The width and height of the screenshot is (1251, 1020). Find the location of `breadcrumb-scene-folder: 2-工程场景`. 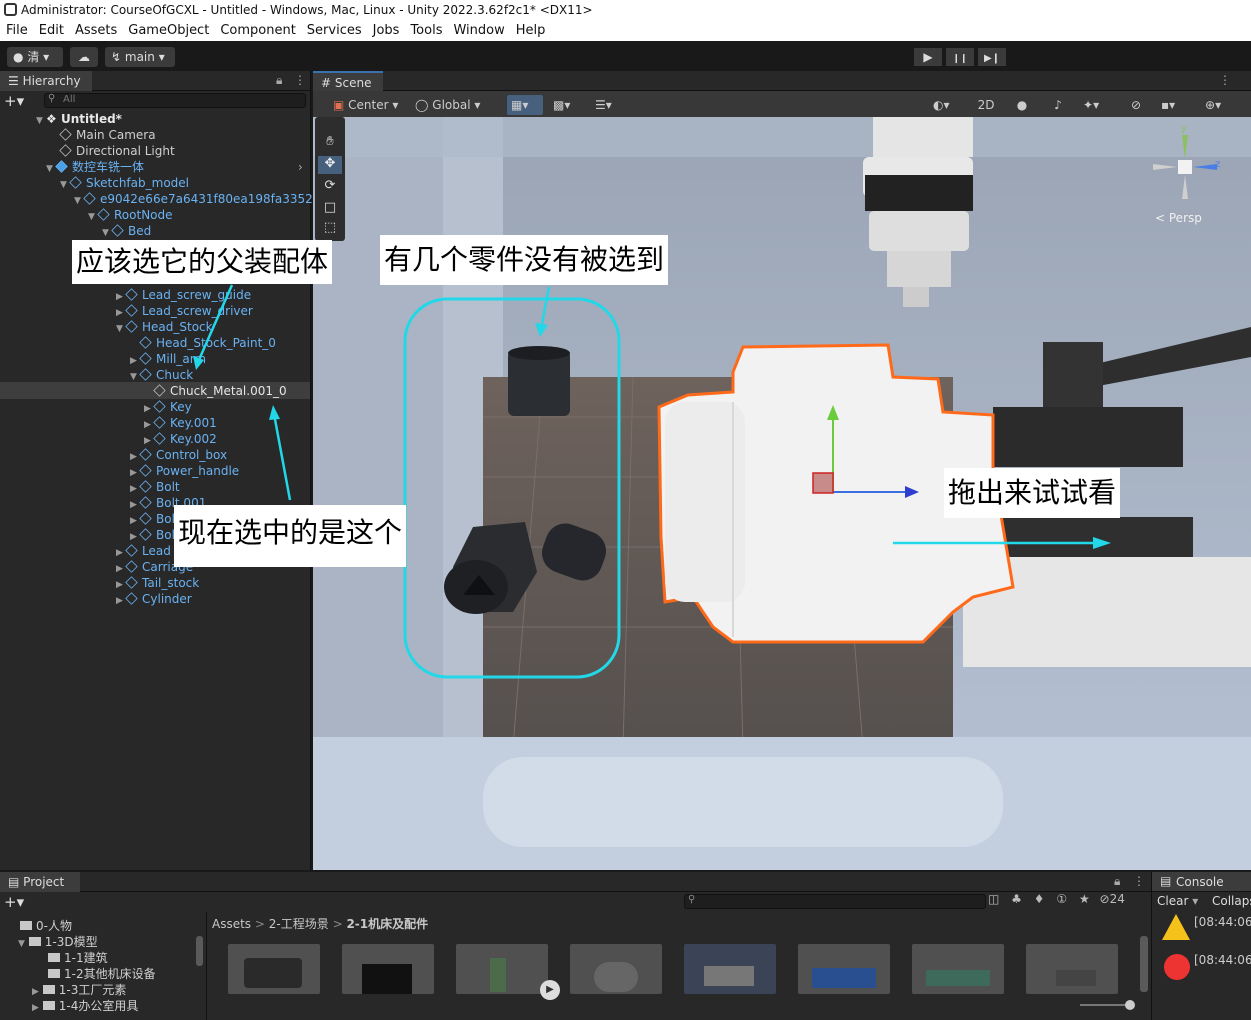

breadcrumb-scene-folder: 2-工程场景 is located at coordinates (299, 924).